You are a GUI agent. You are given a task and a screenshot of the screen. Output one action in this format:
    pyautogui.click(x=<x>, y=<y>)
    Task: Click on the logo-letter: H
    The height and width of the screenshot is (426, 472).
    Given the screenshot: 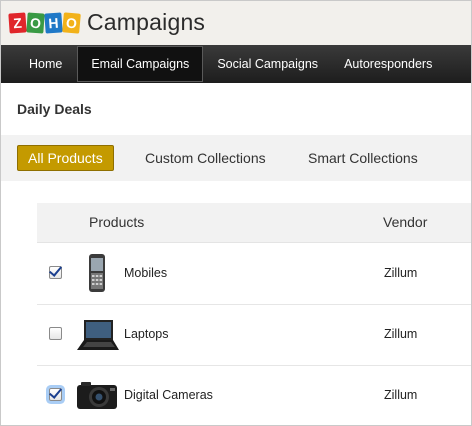 What is the action you would take?
    pyautogui.click(x=53, y=22)
    